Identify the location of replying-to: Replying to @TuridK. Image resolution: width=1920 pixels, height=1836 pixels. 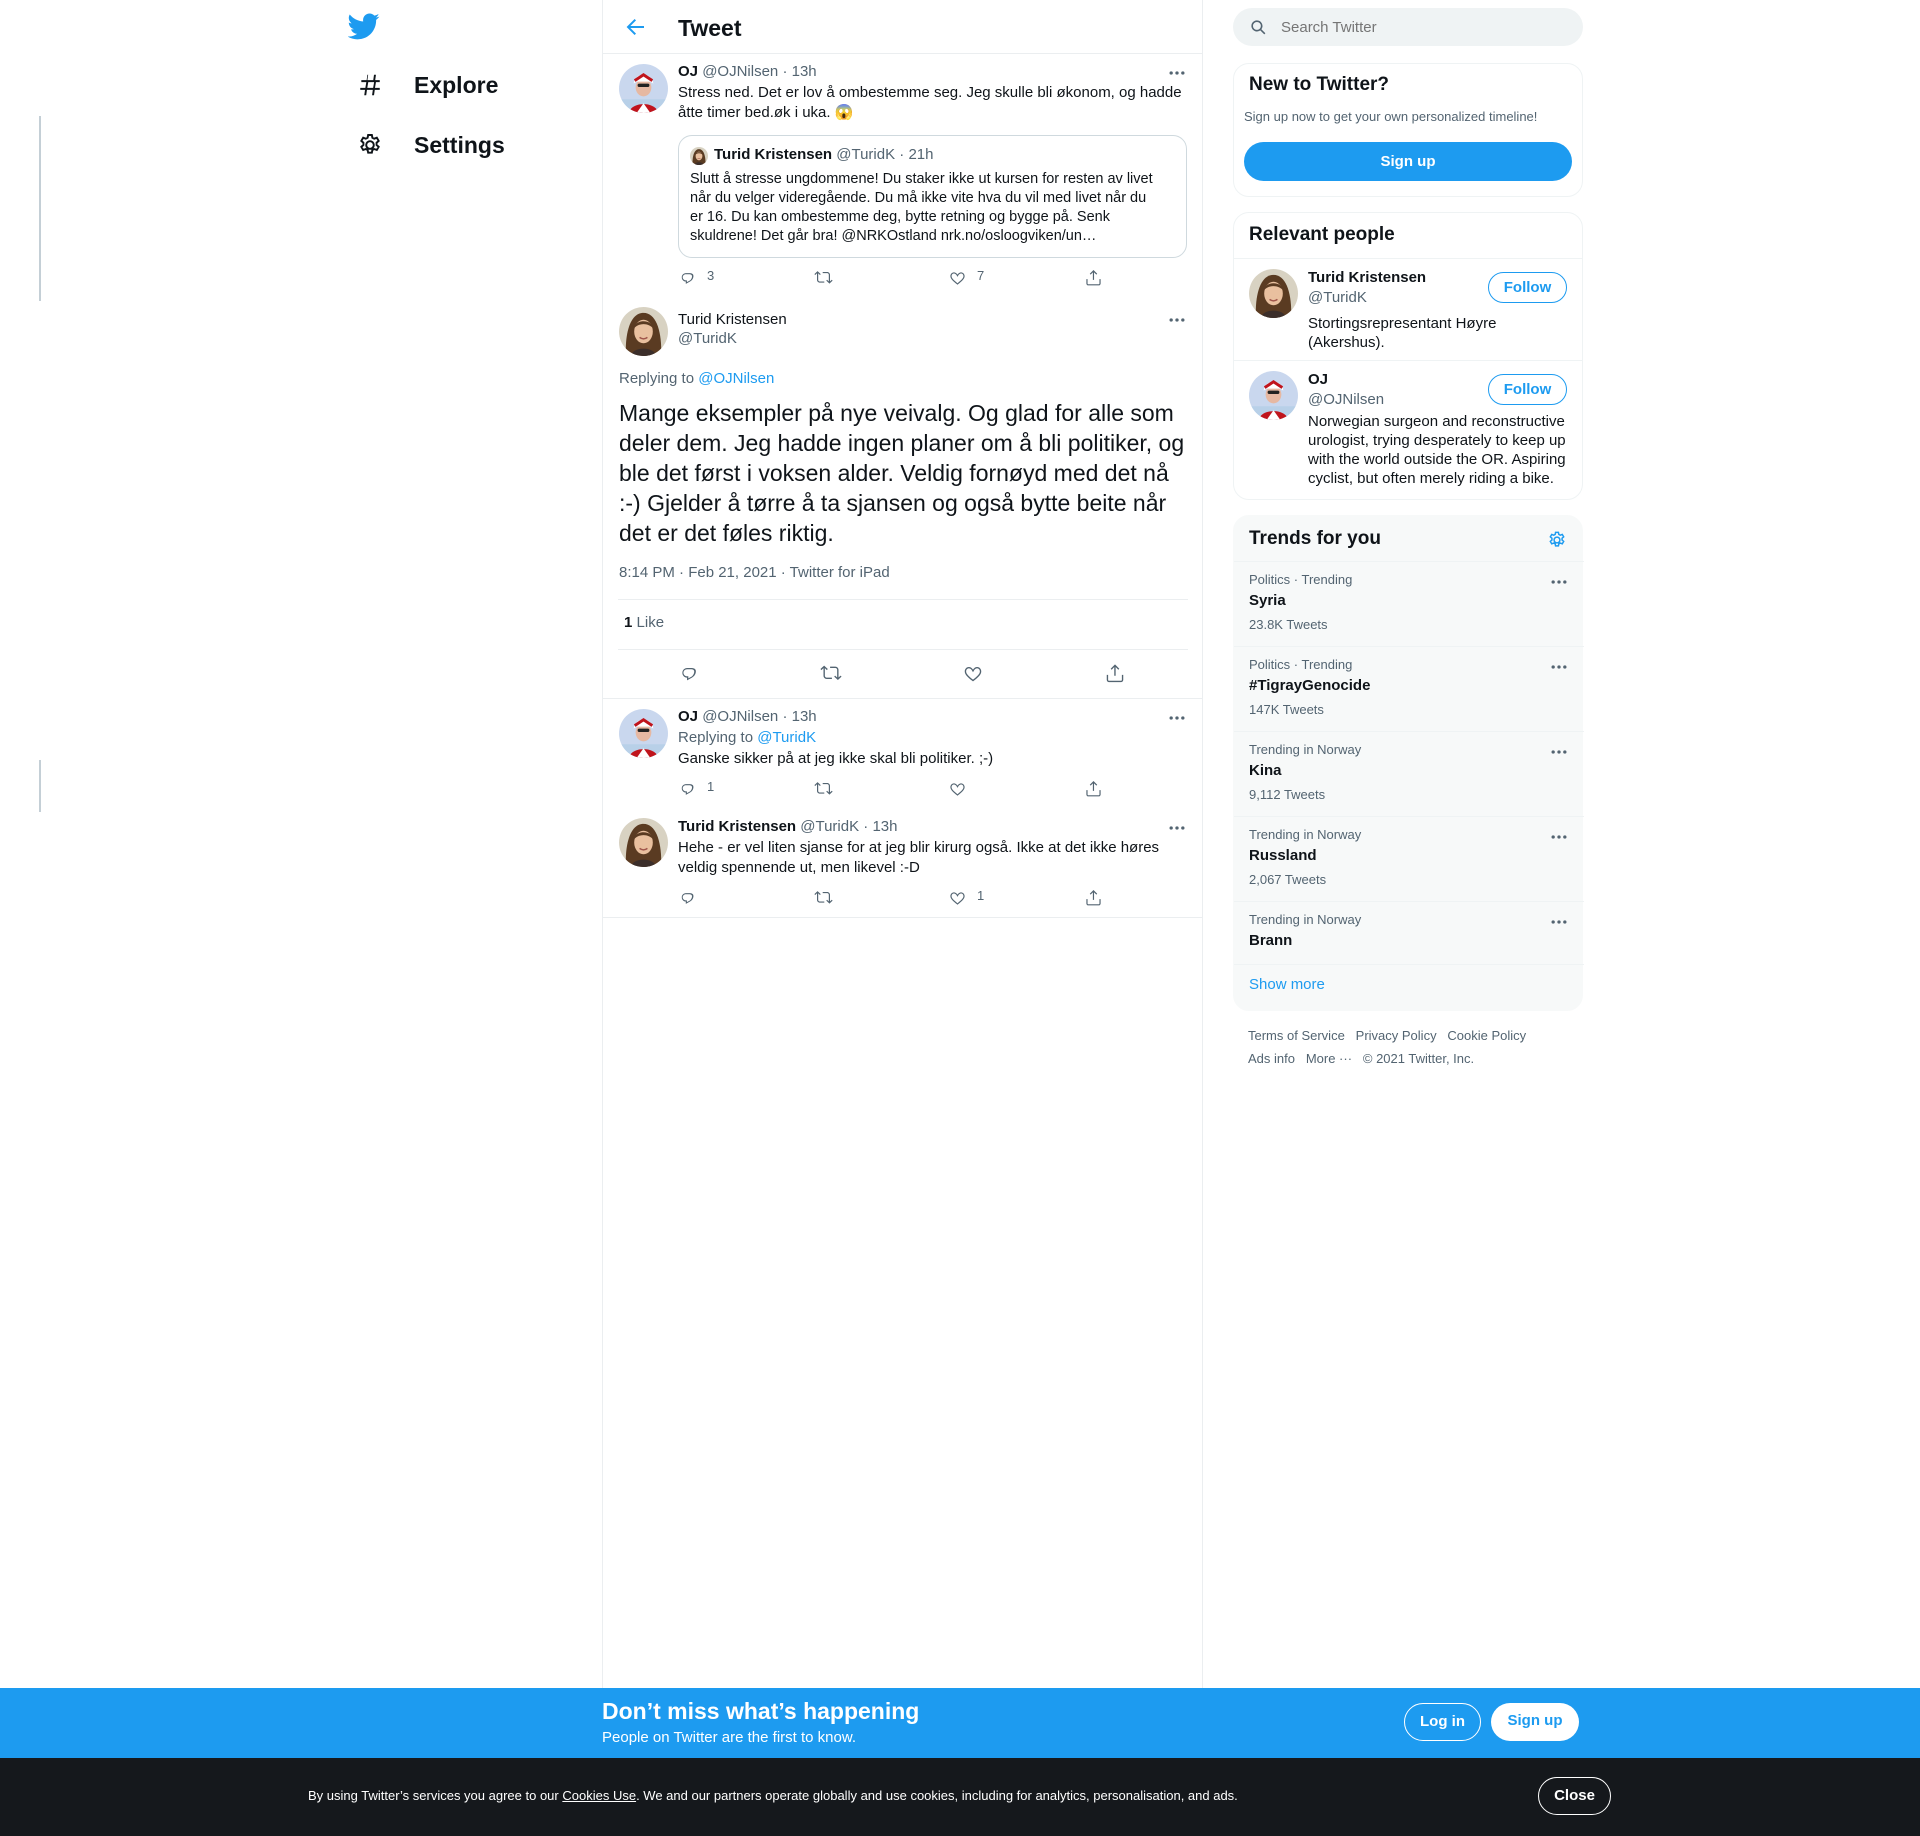
(747, 737).